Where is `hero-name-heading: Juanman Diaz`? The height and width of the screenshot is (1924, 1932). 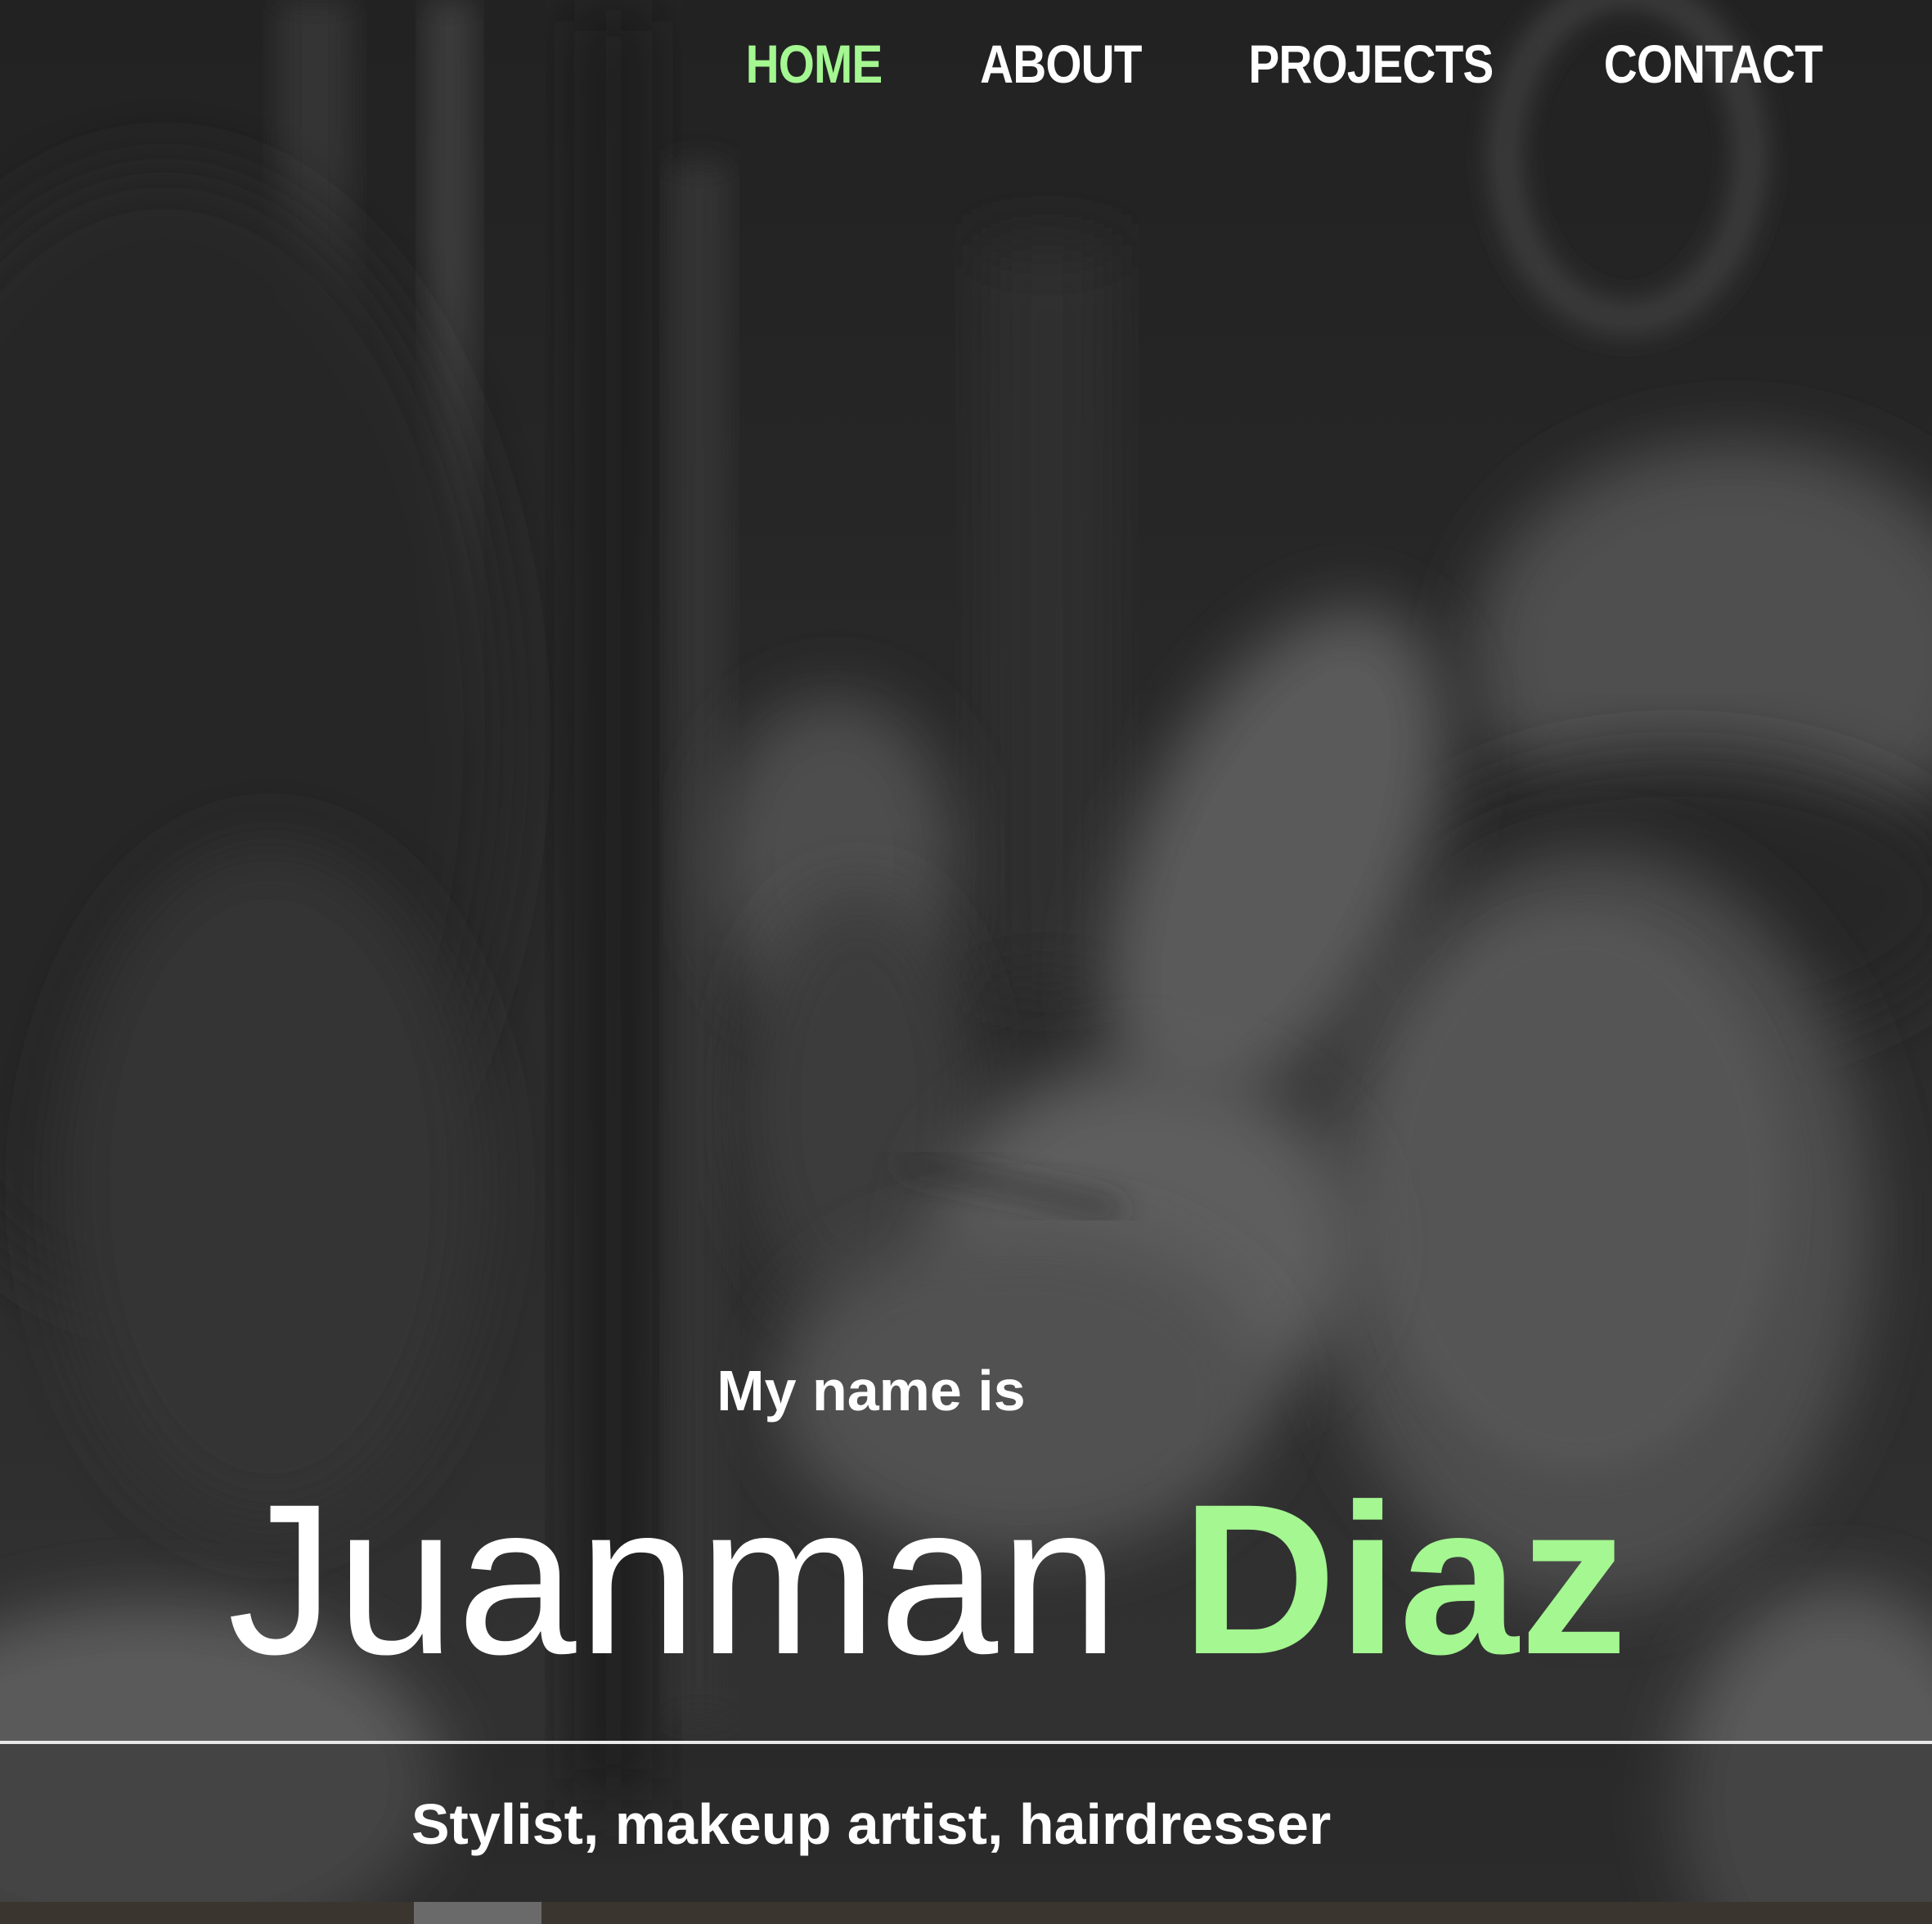
hero-name-heading: Juanman Diaz is located at coordinates (928, 1579).